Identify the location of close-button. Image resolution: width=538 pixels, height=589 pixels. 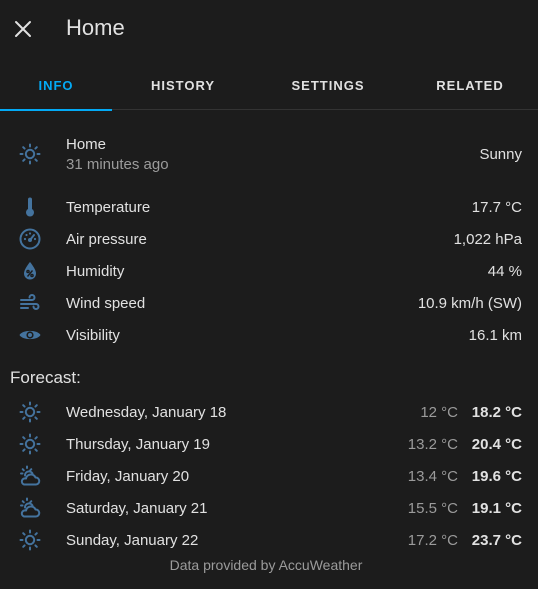
(23, 29).